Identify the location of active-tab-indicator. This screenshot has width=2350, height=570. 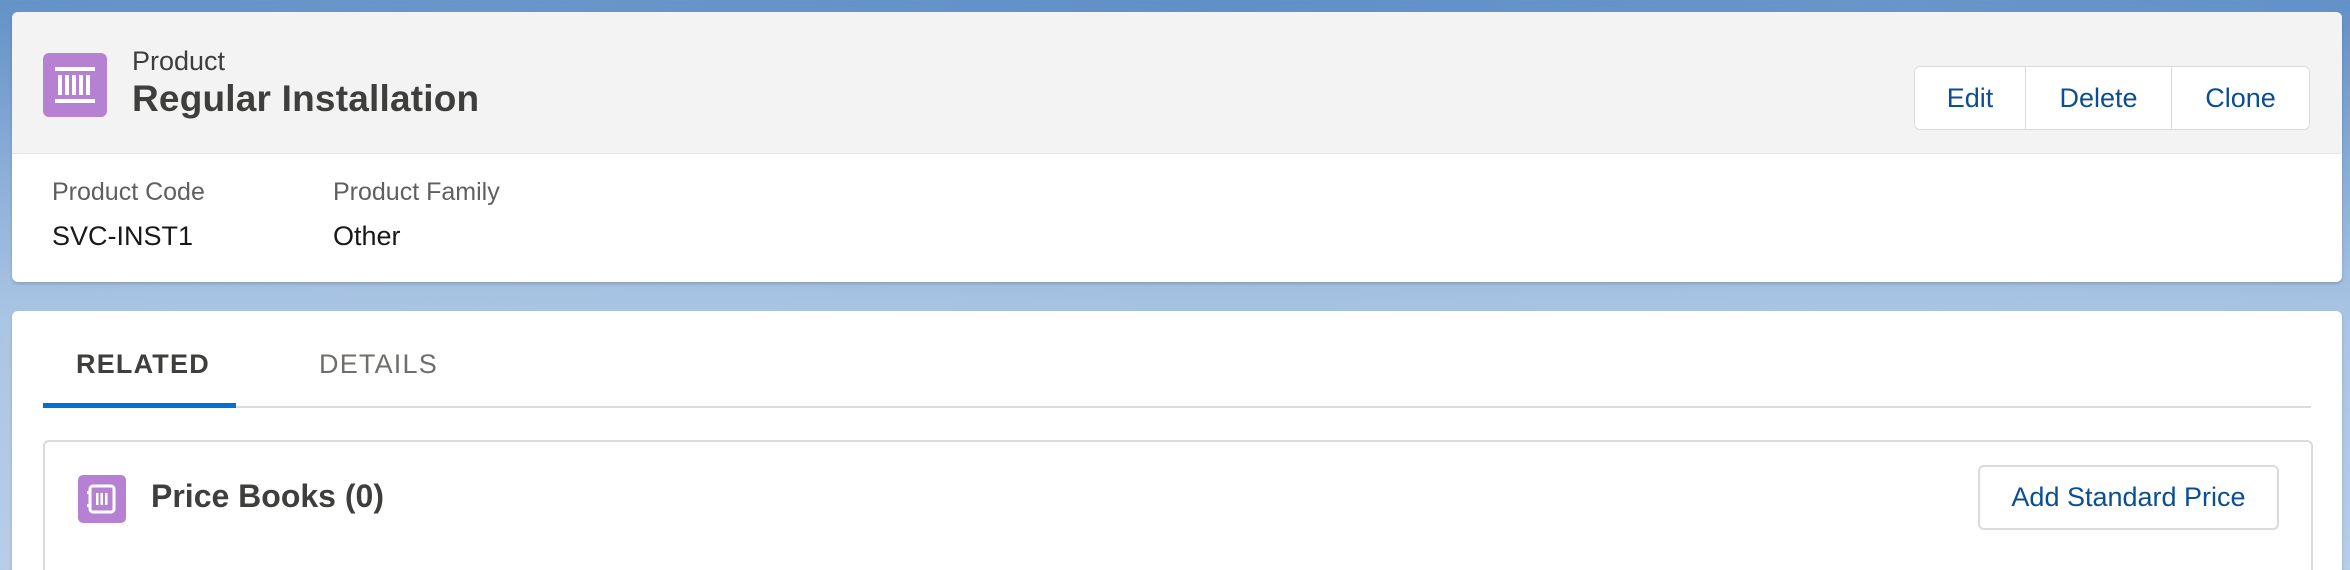
(139, 405).